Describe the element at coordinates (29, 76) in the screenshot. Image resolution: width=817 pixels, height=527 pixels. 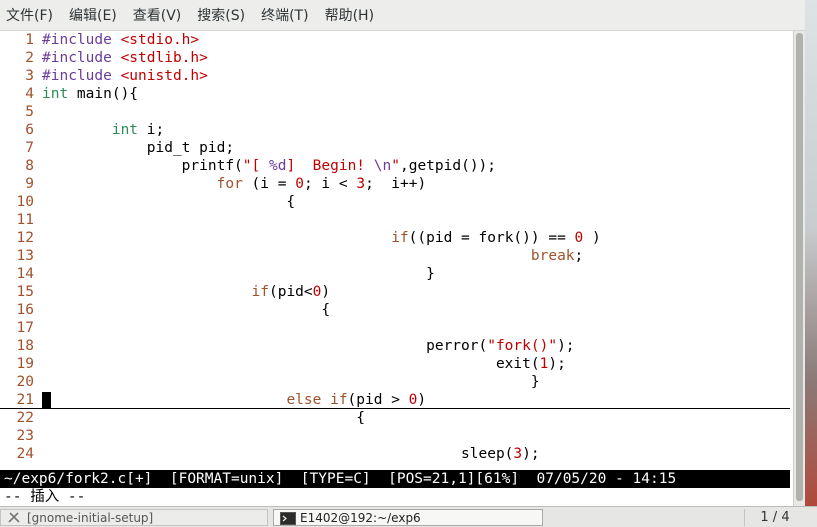
I see `line-number: 3` at that location.